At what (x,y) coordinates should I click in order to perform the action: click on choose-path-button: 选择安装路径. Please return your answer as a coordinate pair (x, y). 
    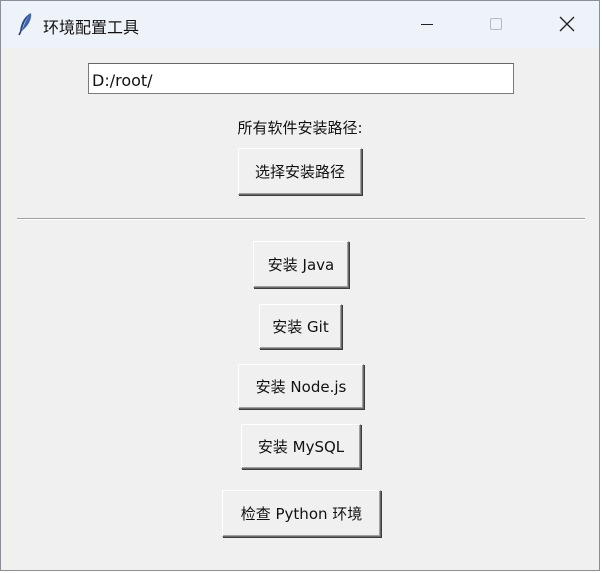
    Looking at the image, I should click on (300, 171).